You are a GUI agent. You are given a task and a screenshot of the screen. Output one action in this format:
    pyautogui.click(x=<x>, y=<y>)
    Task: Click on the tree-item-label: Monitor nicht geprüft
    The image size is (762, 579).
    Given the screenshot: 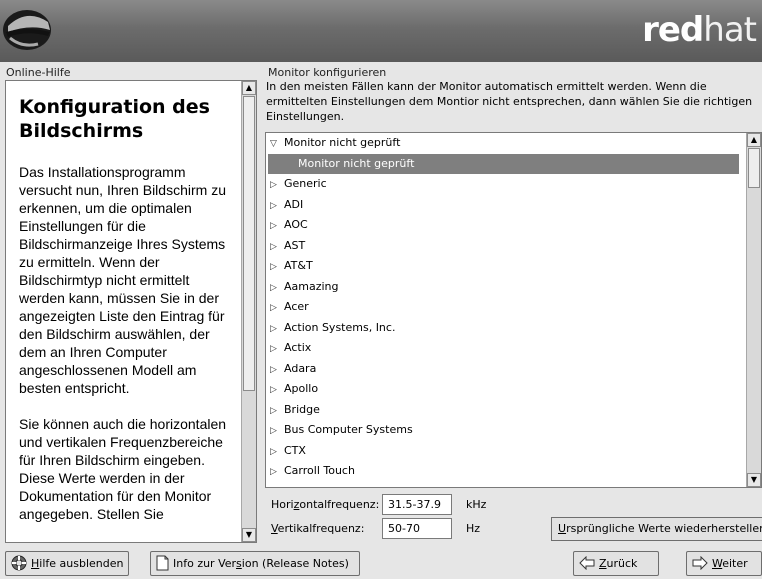 What is the action you would take?
    pyautogui.click(x=356, y=163)
    